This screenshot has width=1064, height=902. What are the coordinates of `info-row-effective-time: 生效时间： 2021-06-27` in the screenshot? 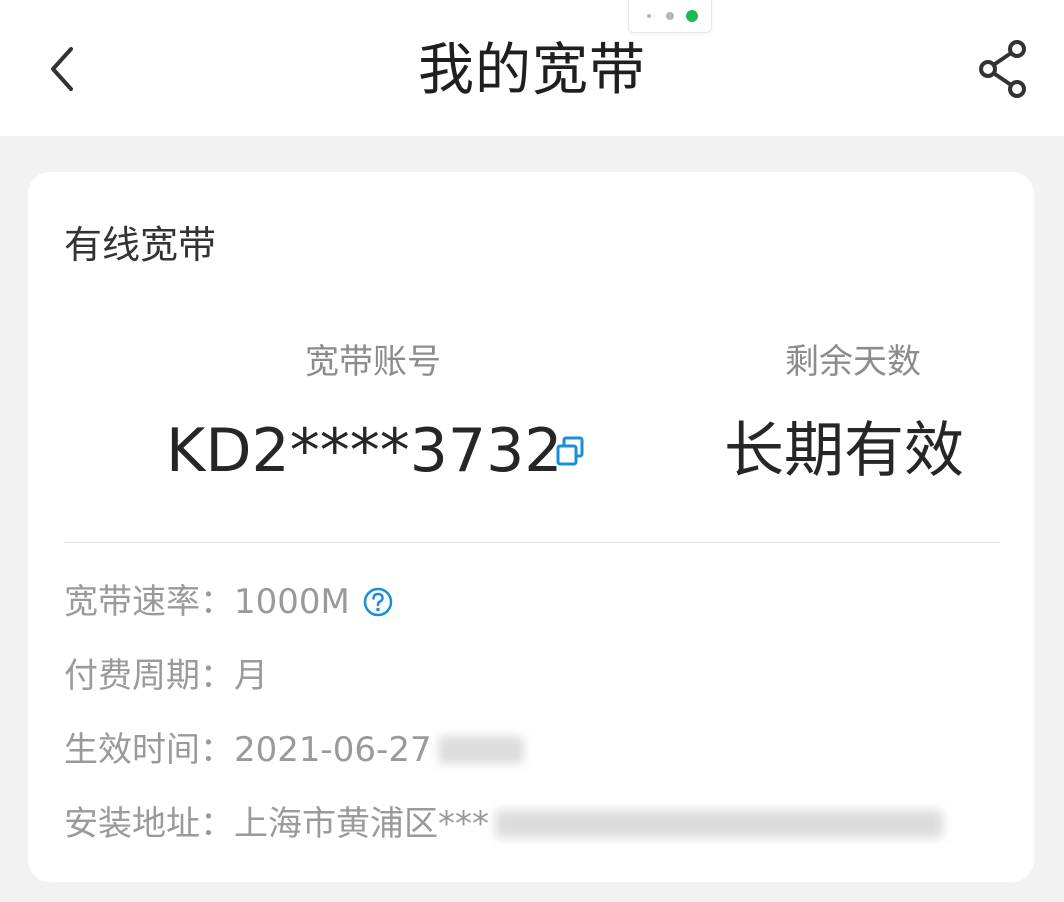 It's located at (294, 750).